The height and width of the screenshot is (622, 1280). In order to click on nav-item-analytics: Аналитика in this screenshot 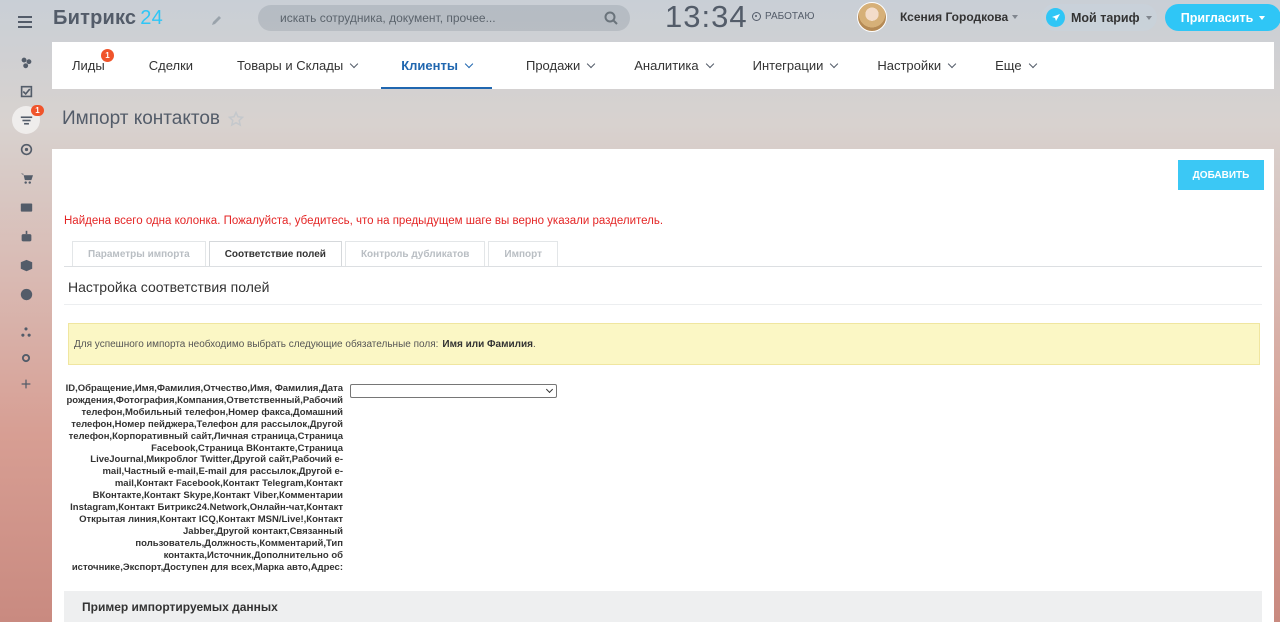, I will do `click(673, 65)`.